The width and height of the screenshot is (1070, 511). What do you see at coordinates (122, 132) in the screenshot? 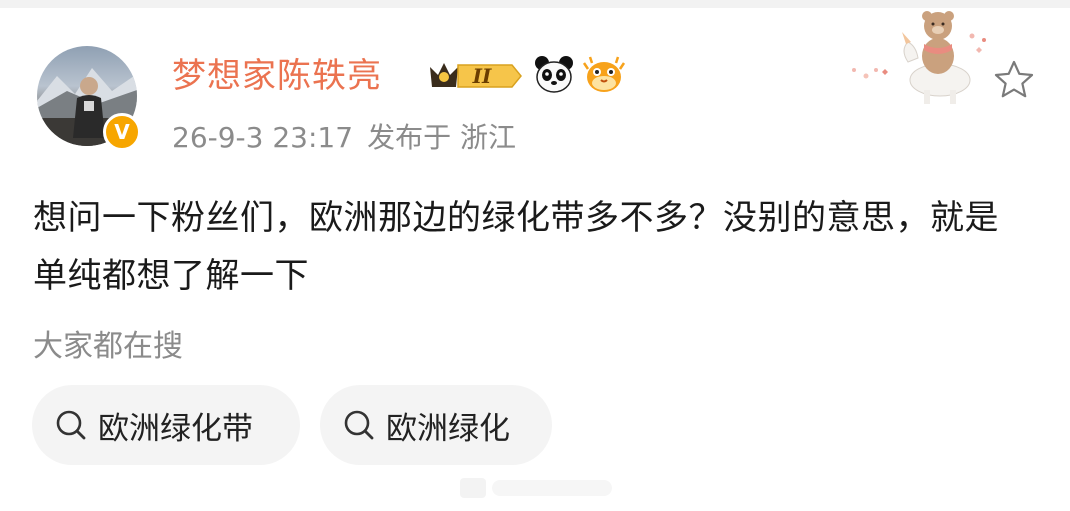
I see `verified-badge-icon: V` at bounding box center [122, 132].